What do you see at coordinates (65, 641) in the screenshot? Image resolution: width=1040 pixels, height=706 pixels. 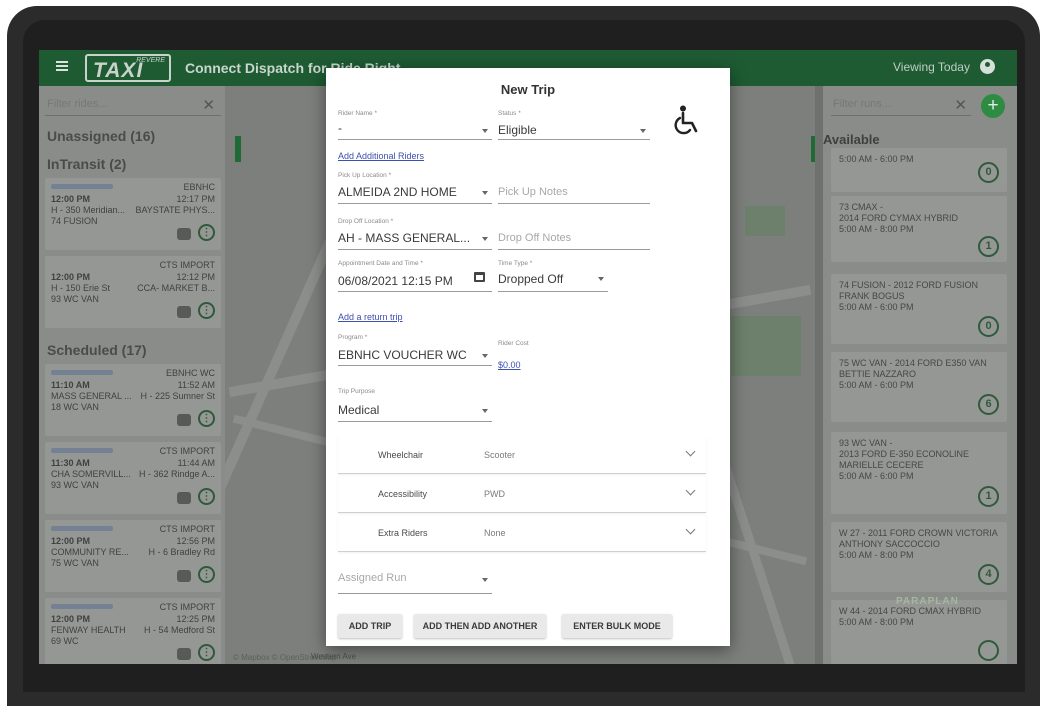 I see `trip-vehicle: 69 WC` at bounding box center [65, 641].